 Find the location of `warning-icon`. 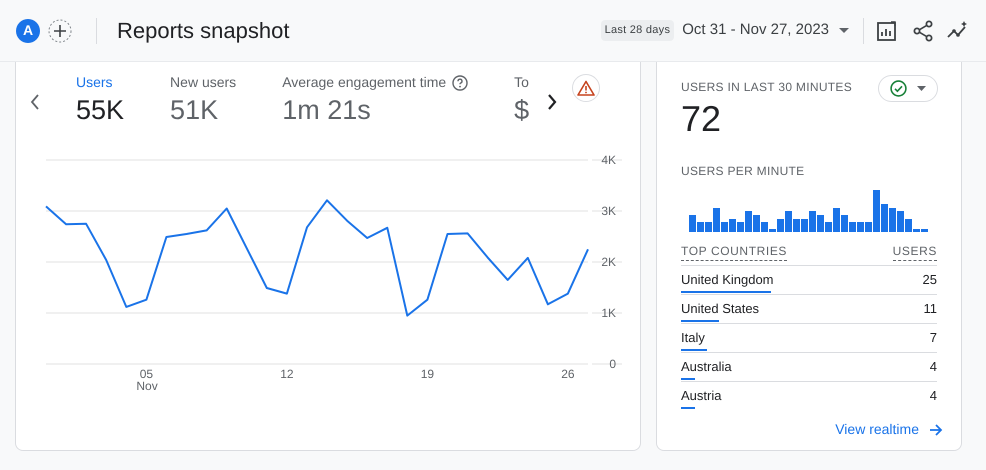

warning-icon is located at coordinates (586, 88).